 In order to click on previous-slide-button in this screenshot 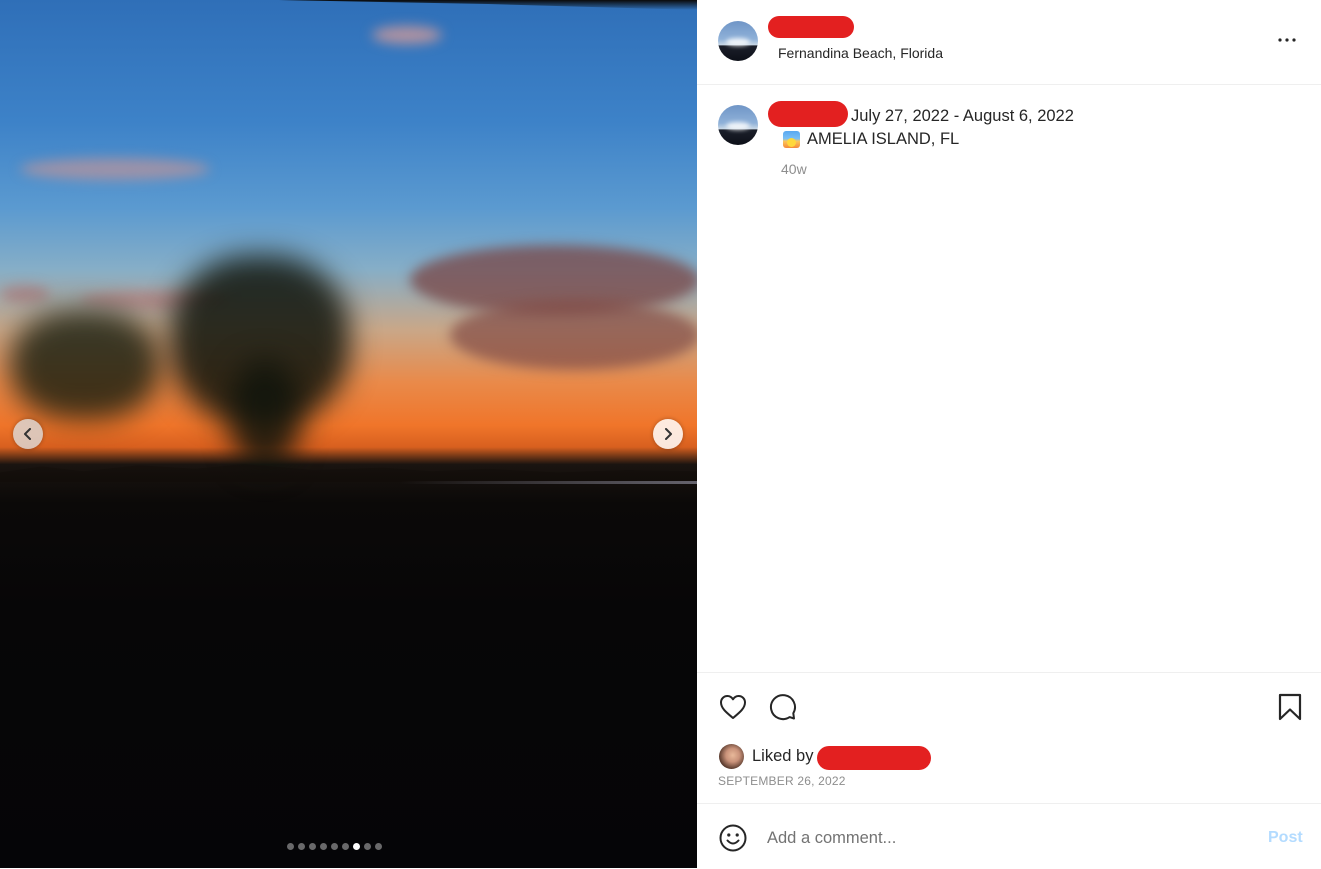, I will do `click(28, 434)`.